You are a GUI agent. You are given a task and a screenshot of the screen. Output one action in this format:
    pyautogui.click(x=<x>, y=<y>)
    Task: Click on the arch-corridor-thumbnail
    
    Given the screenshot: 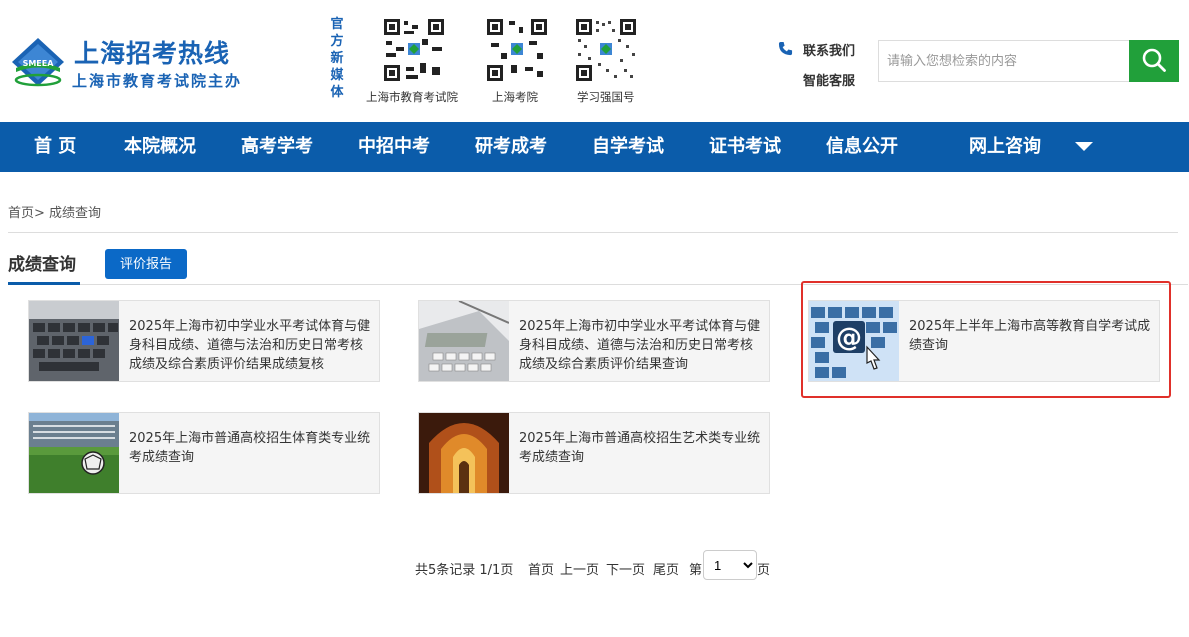 What is the action you would take?
    pyautogui.click(x=464, y=453)
    